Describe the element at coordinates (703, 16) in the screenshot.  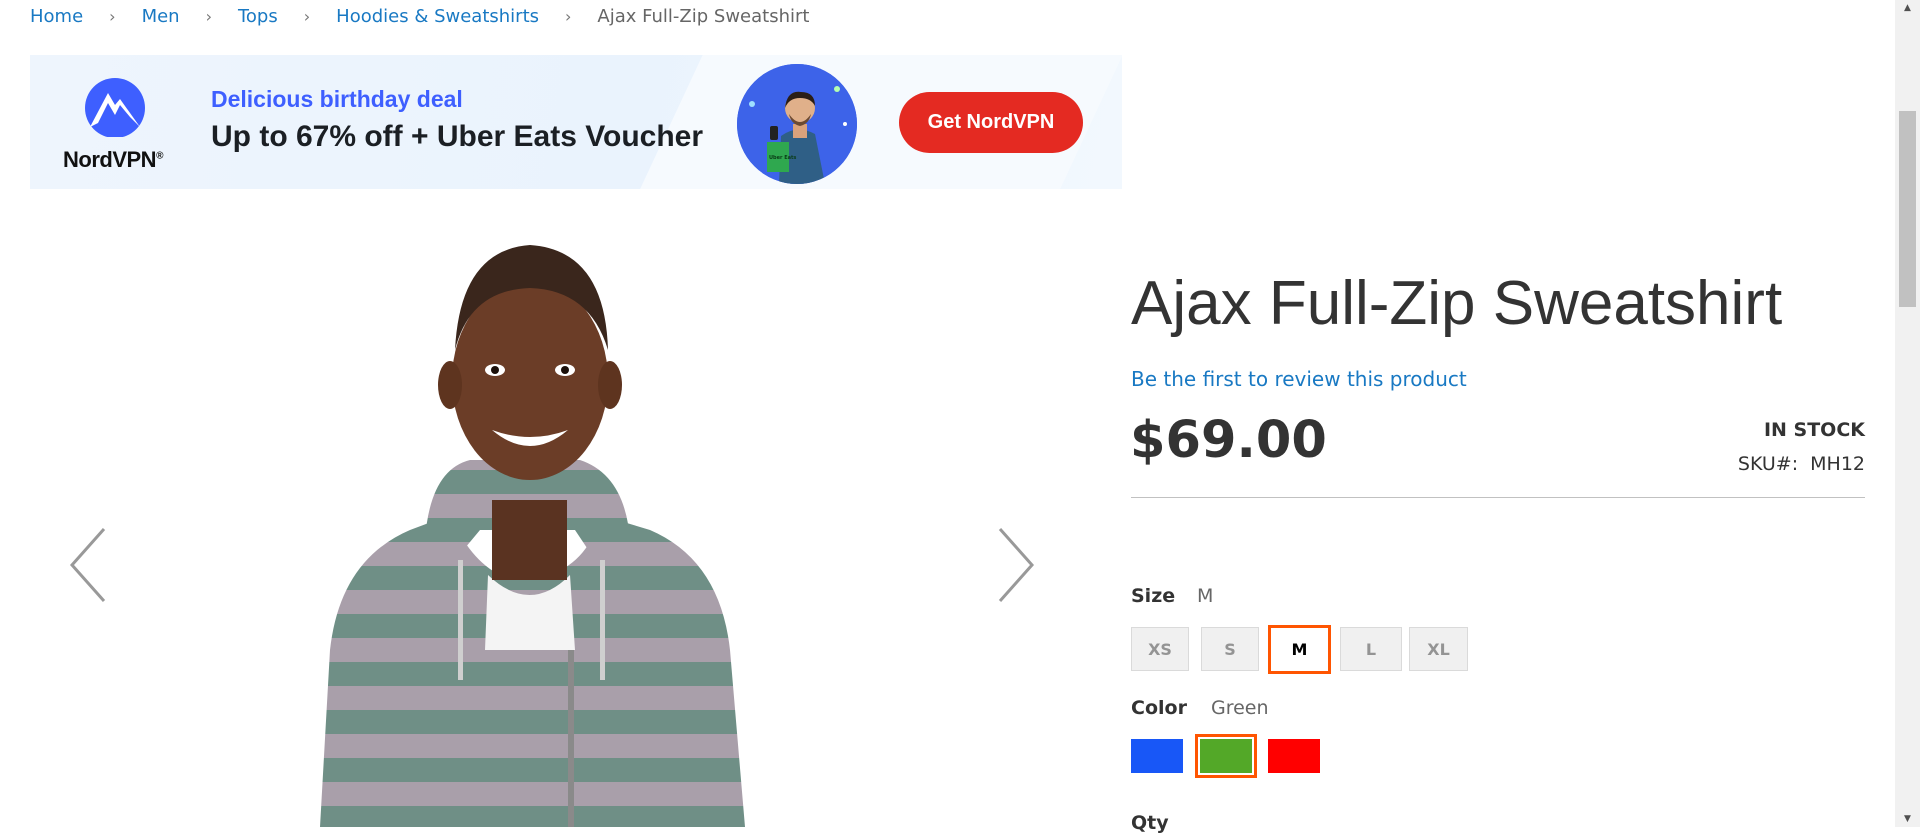
I see `breadcrumb-current: Ajax Full-Zip Sweatshirt` at that location.